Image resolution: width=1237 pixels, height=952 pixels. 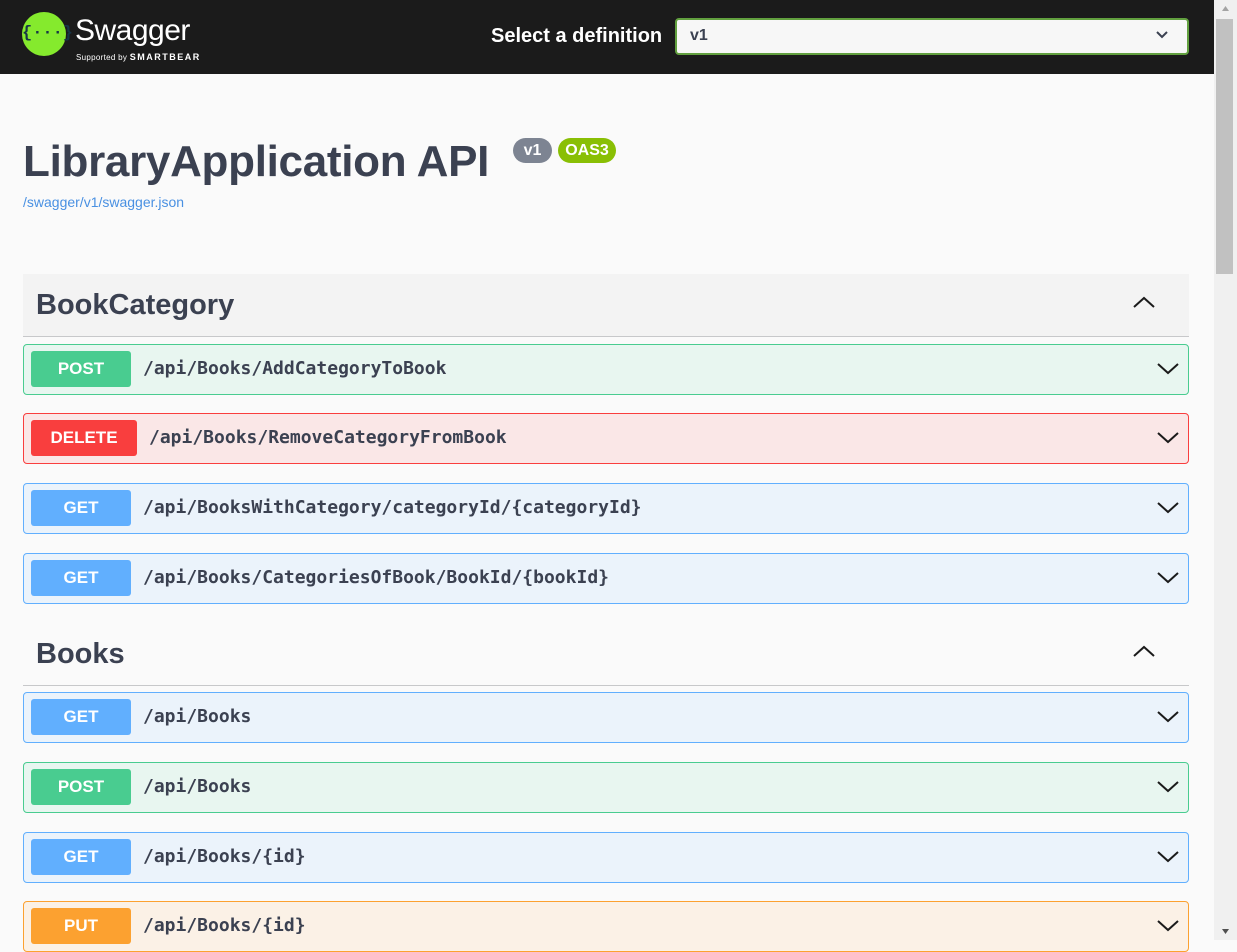 What do you see at coordinates (103, 202) in the screenshot?
I see `spec-json-link: /swagger/v1/swagger.json` at bounding box center [103, 202].